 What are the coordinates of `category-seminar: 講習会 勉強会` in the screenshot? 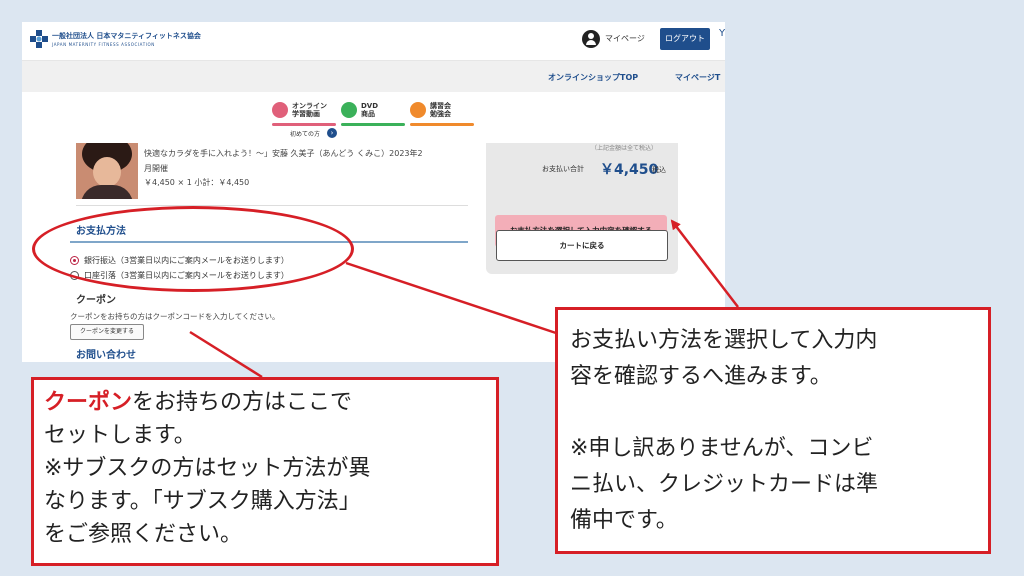 It's located at (442, 115).